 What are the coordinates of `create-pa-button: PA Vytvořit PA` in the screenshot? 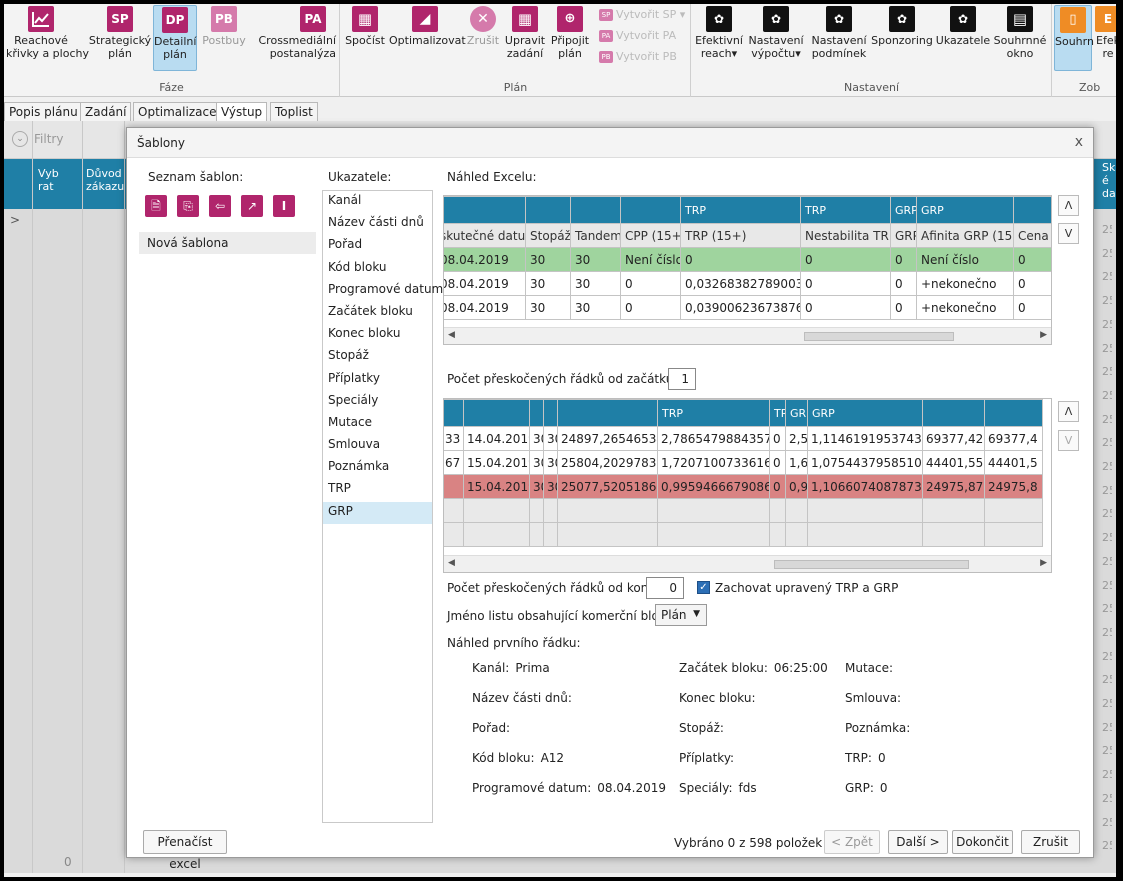 It's located at (637, 35).